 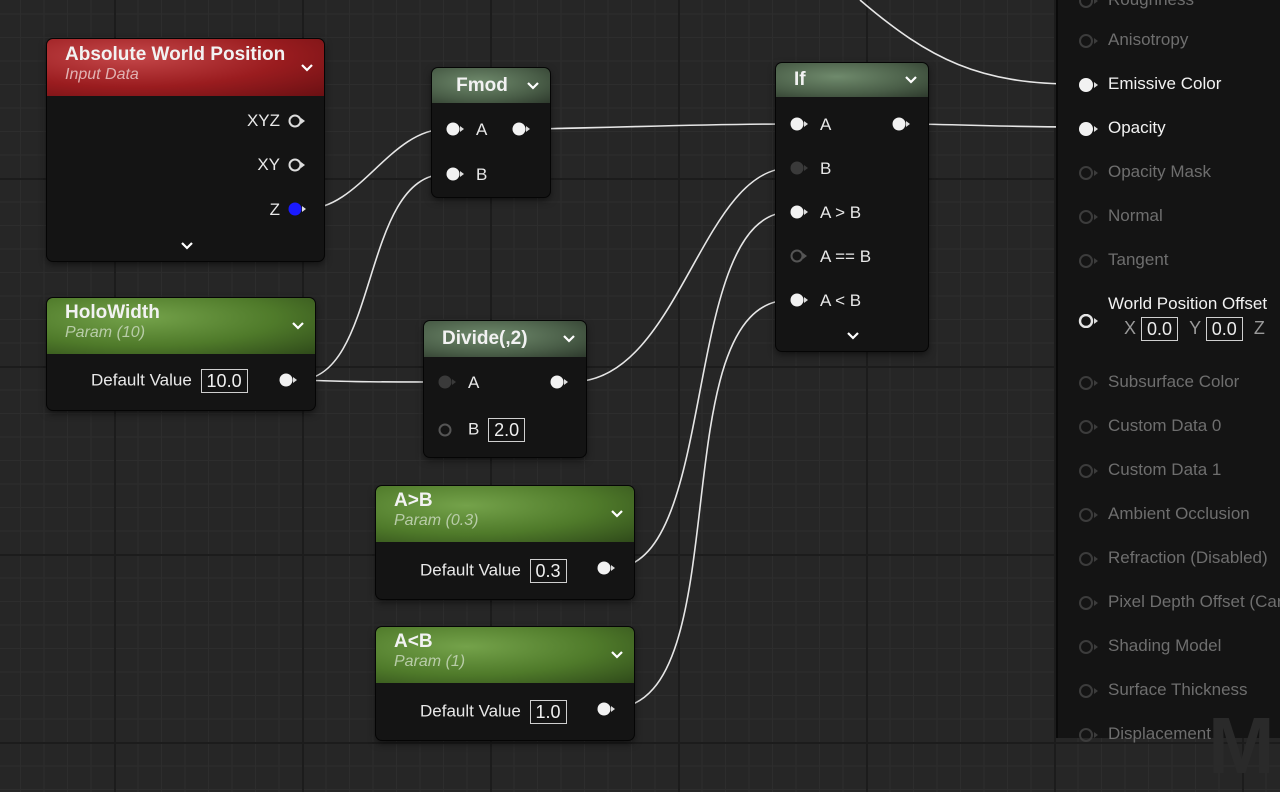 What do you see at coordinates (606, 568) in the screenshot?
I see `output-pin-agtb` at bounding box center [606, 568].